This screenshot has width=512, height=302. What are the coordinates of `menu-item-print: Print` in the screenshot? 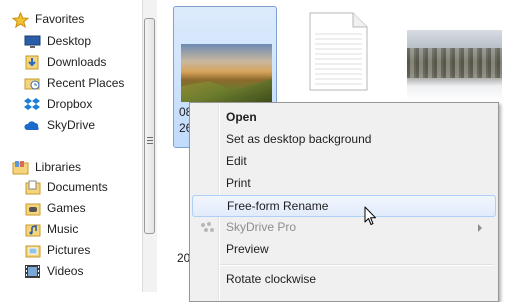 It's located at (344, 184).